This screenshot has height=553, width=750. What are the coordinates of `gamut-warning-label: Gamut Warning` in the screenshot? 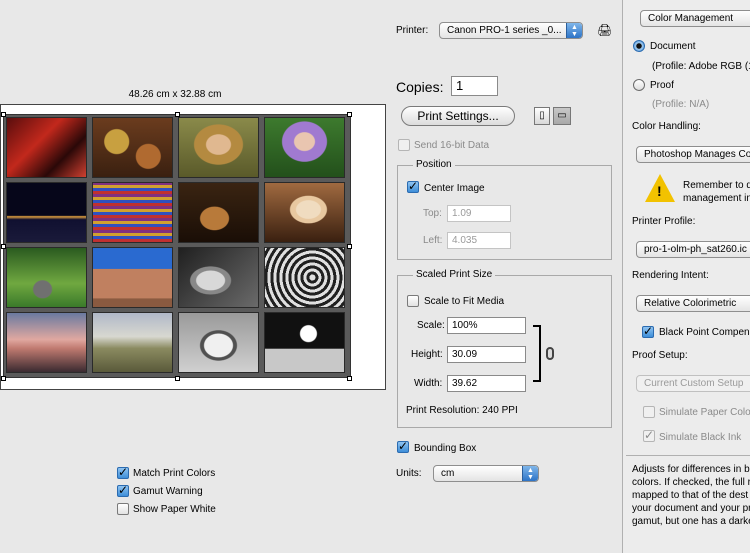 It's located at (168, 491).